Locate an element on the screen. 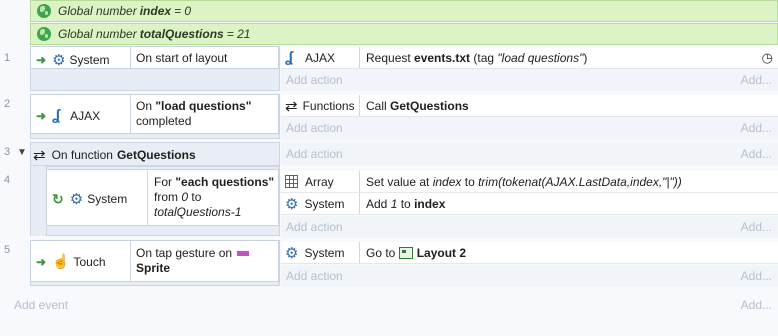 This screenshot has height=336, width=778. condition-text-part: from is located at coordinates (168, 197).